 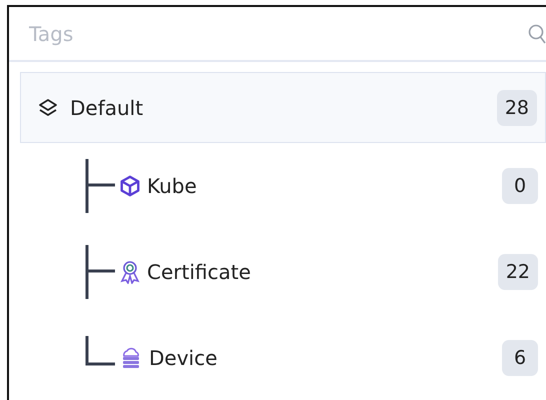 I want to click on layers-icon, so click(x=48, y=108).